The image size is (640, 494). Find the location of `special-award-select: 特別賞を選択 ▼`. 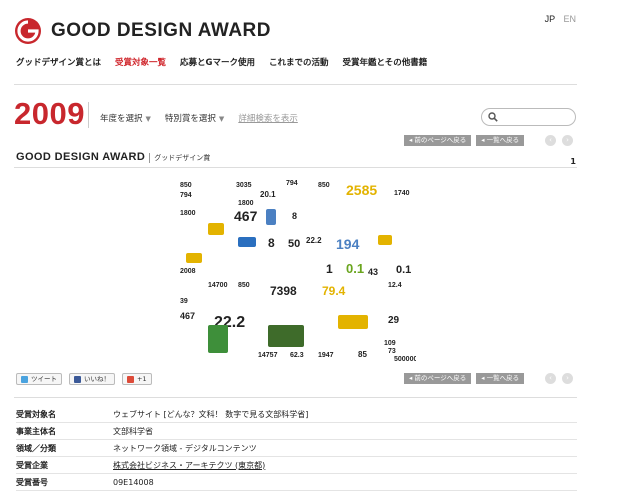

special-award-select: 特別賞を選択 ▼ is located at coordinates (194, 118).